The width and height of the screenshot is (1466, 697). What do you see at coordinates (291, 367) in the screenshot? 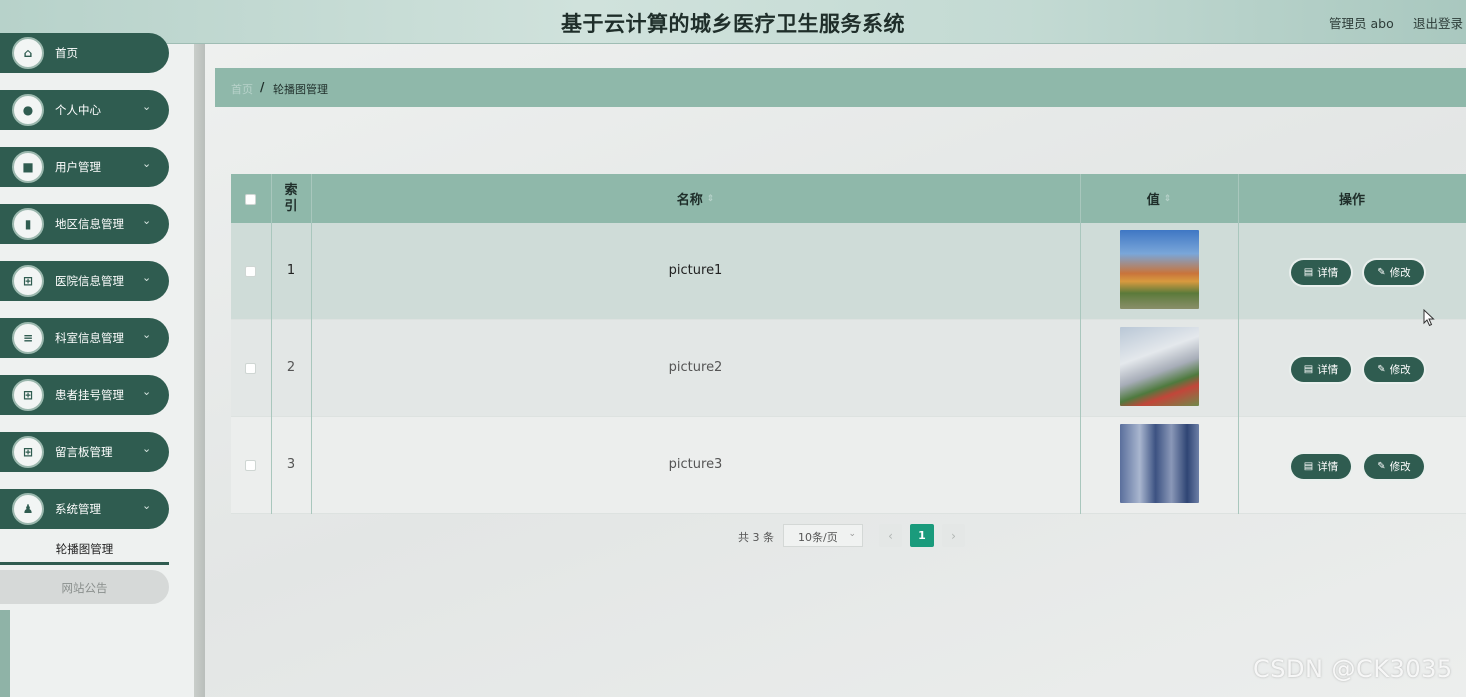
I see `row-index: 2` at bounding box center [291, 367].